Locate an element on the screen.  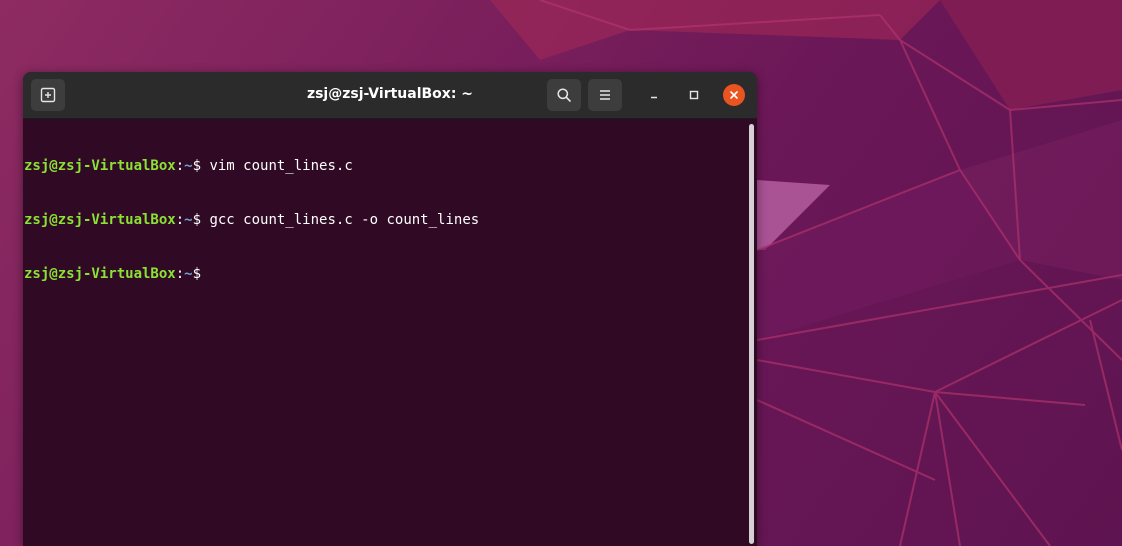
title-bar: zsj@zsj-VirtualBox: ~ is located at coordinates (390, 95).